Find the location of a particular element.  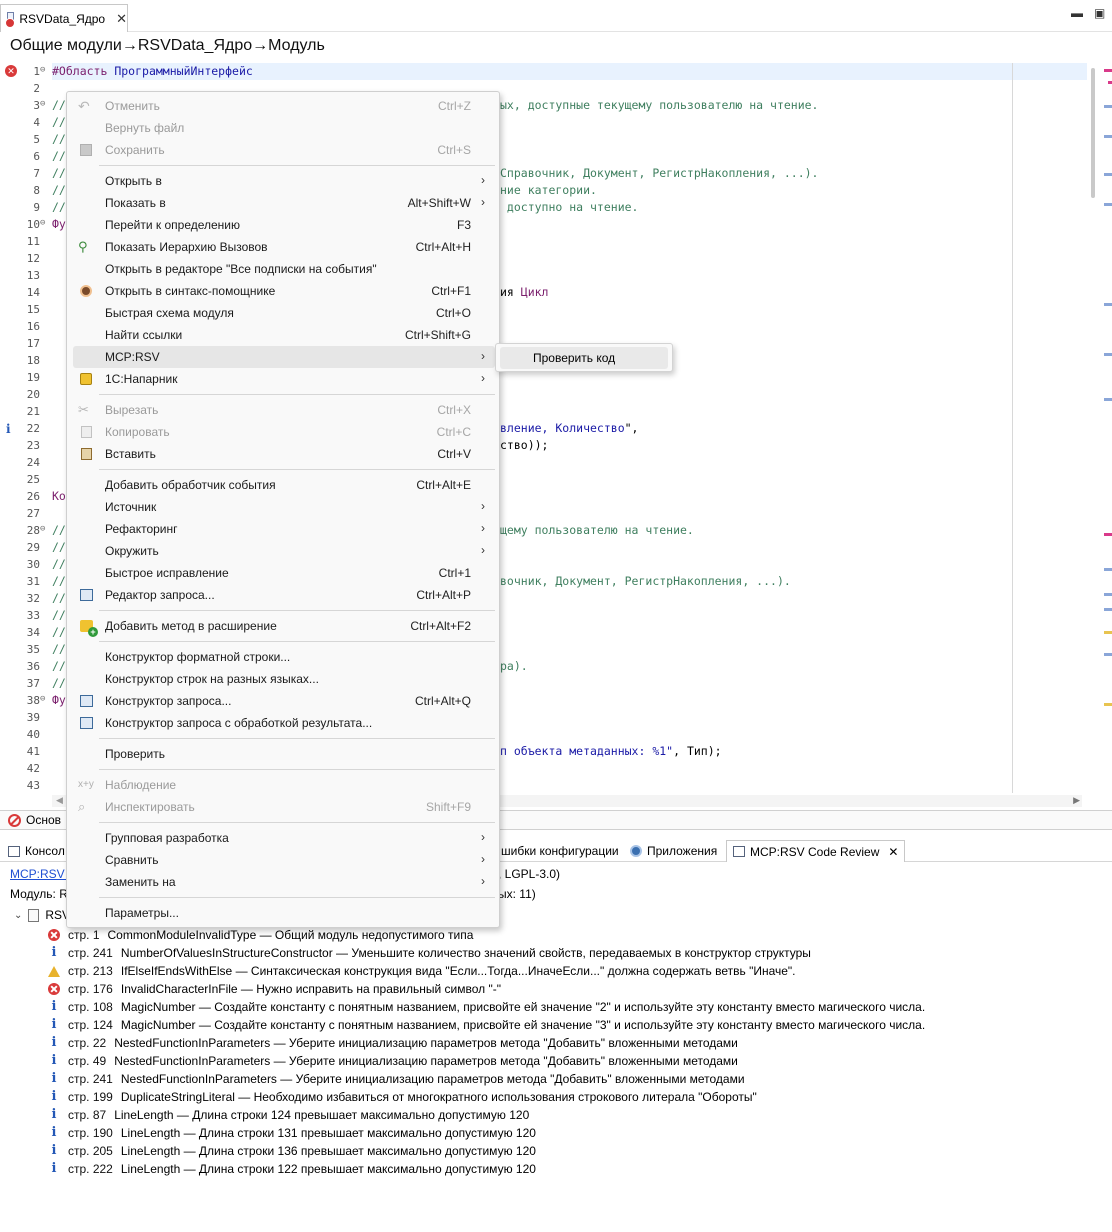

code-line: // is located at coordinates (59, 139).